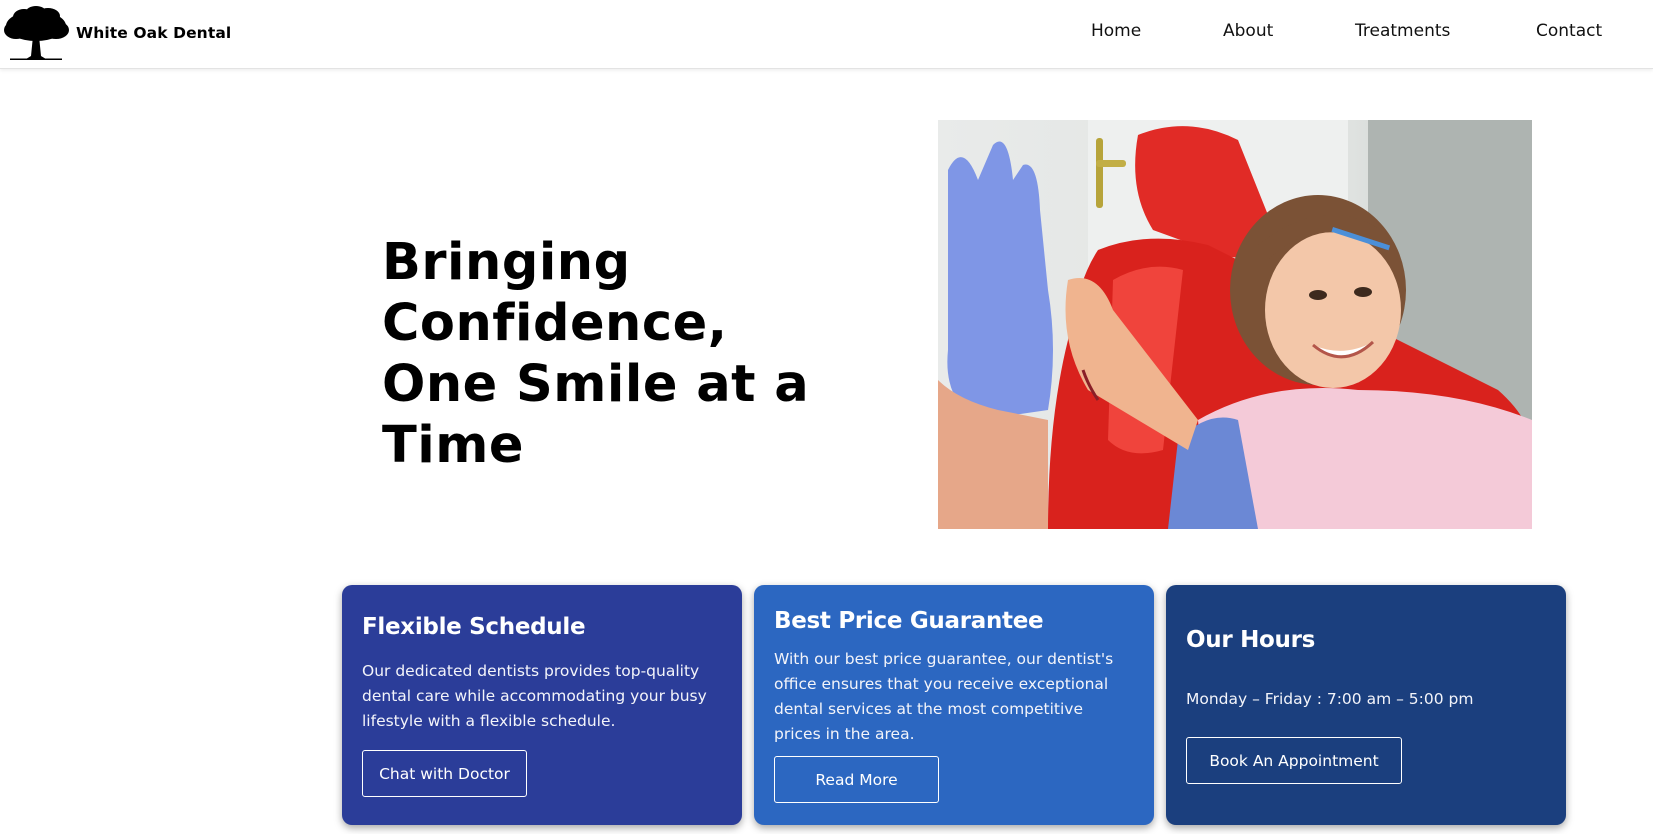 The height and width of the screenshot is (834, 1653). What do you see at coordinates (1251, 640) in the screenshot?
I see `card-title: Our Hours` at bounding box center [1251, 640].